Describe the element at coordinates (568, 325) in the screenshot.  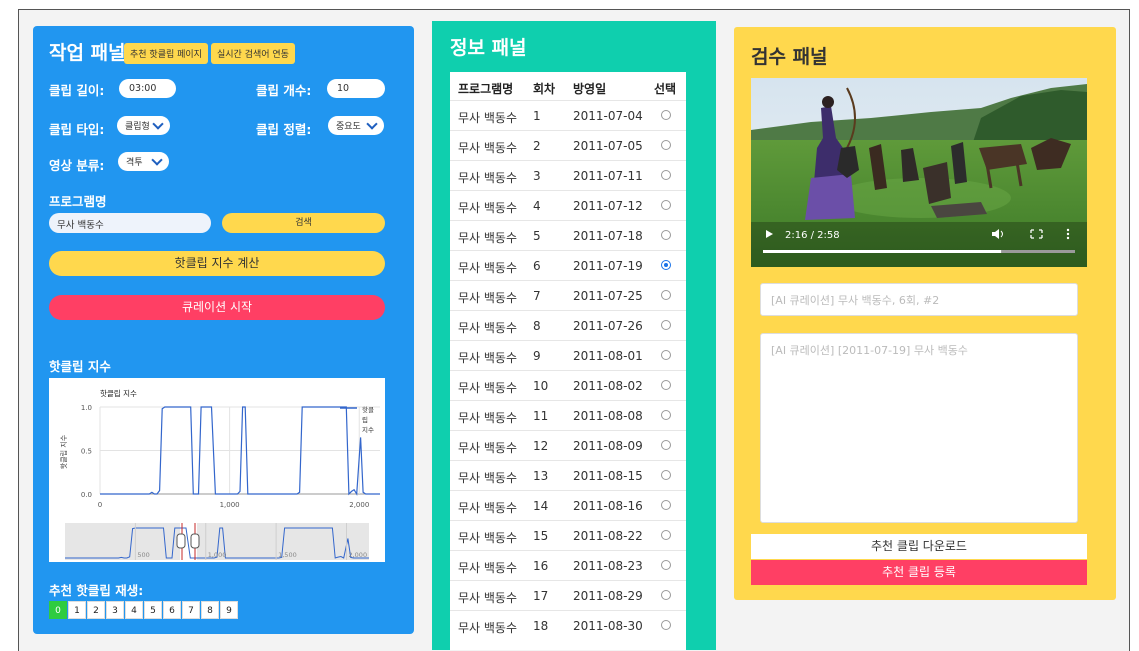
I see `table-row: 무사 백동수 8 2011-07-26` at that location.